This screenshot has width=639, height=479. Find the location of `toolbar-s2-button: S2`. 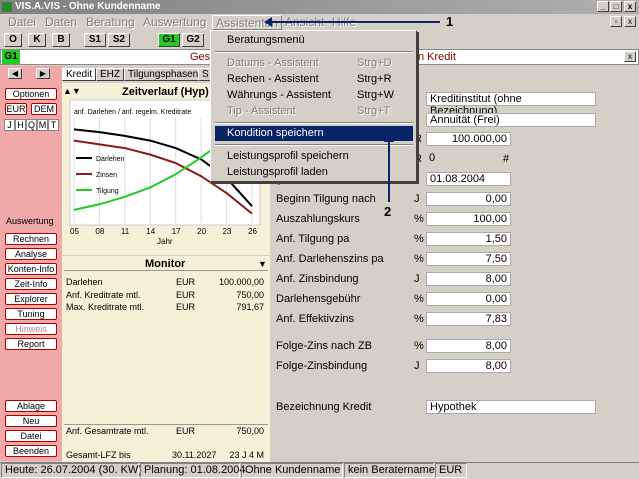

toolbar-s2-button: S2 is located at coordinates (119, 40).